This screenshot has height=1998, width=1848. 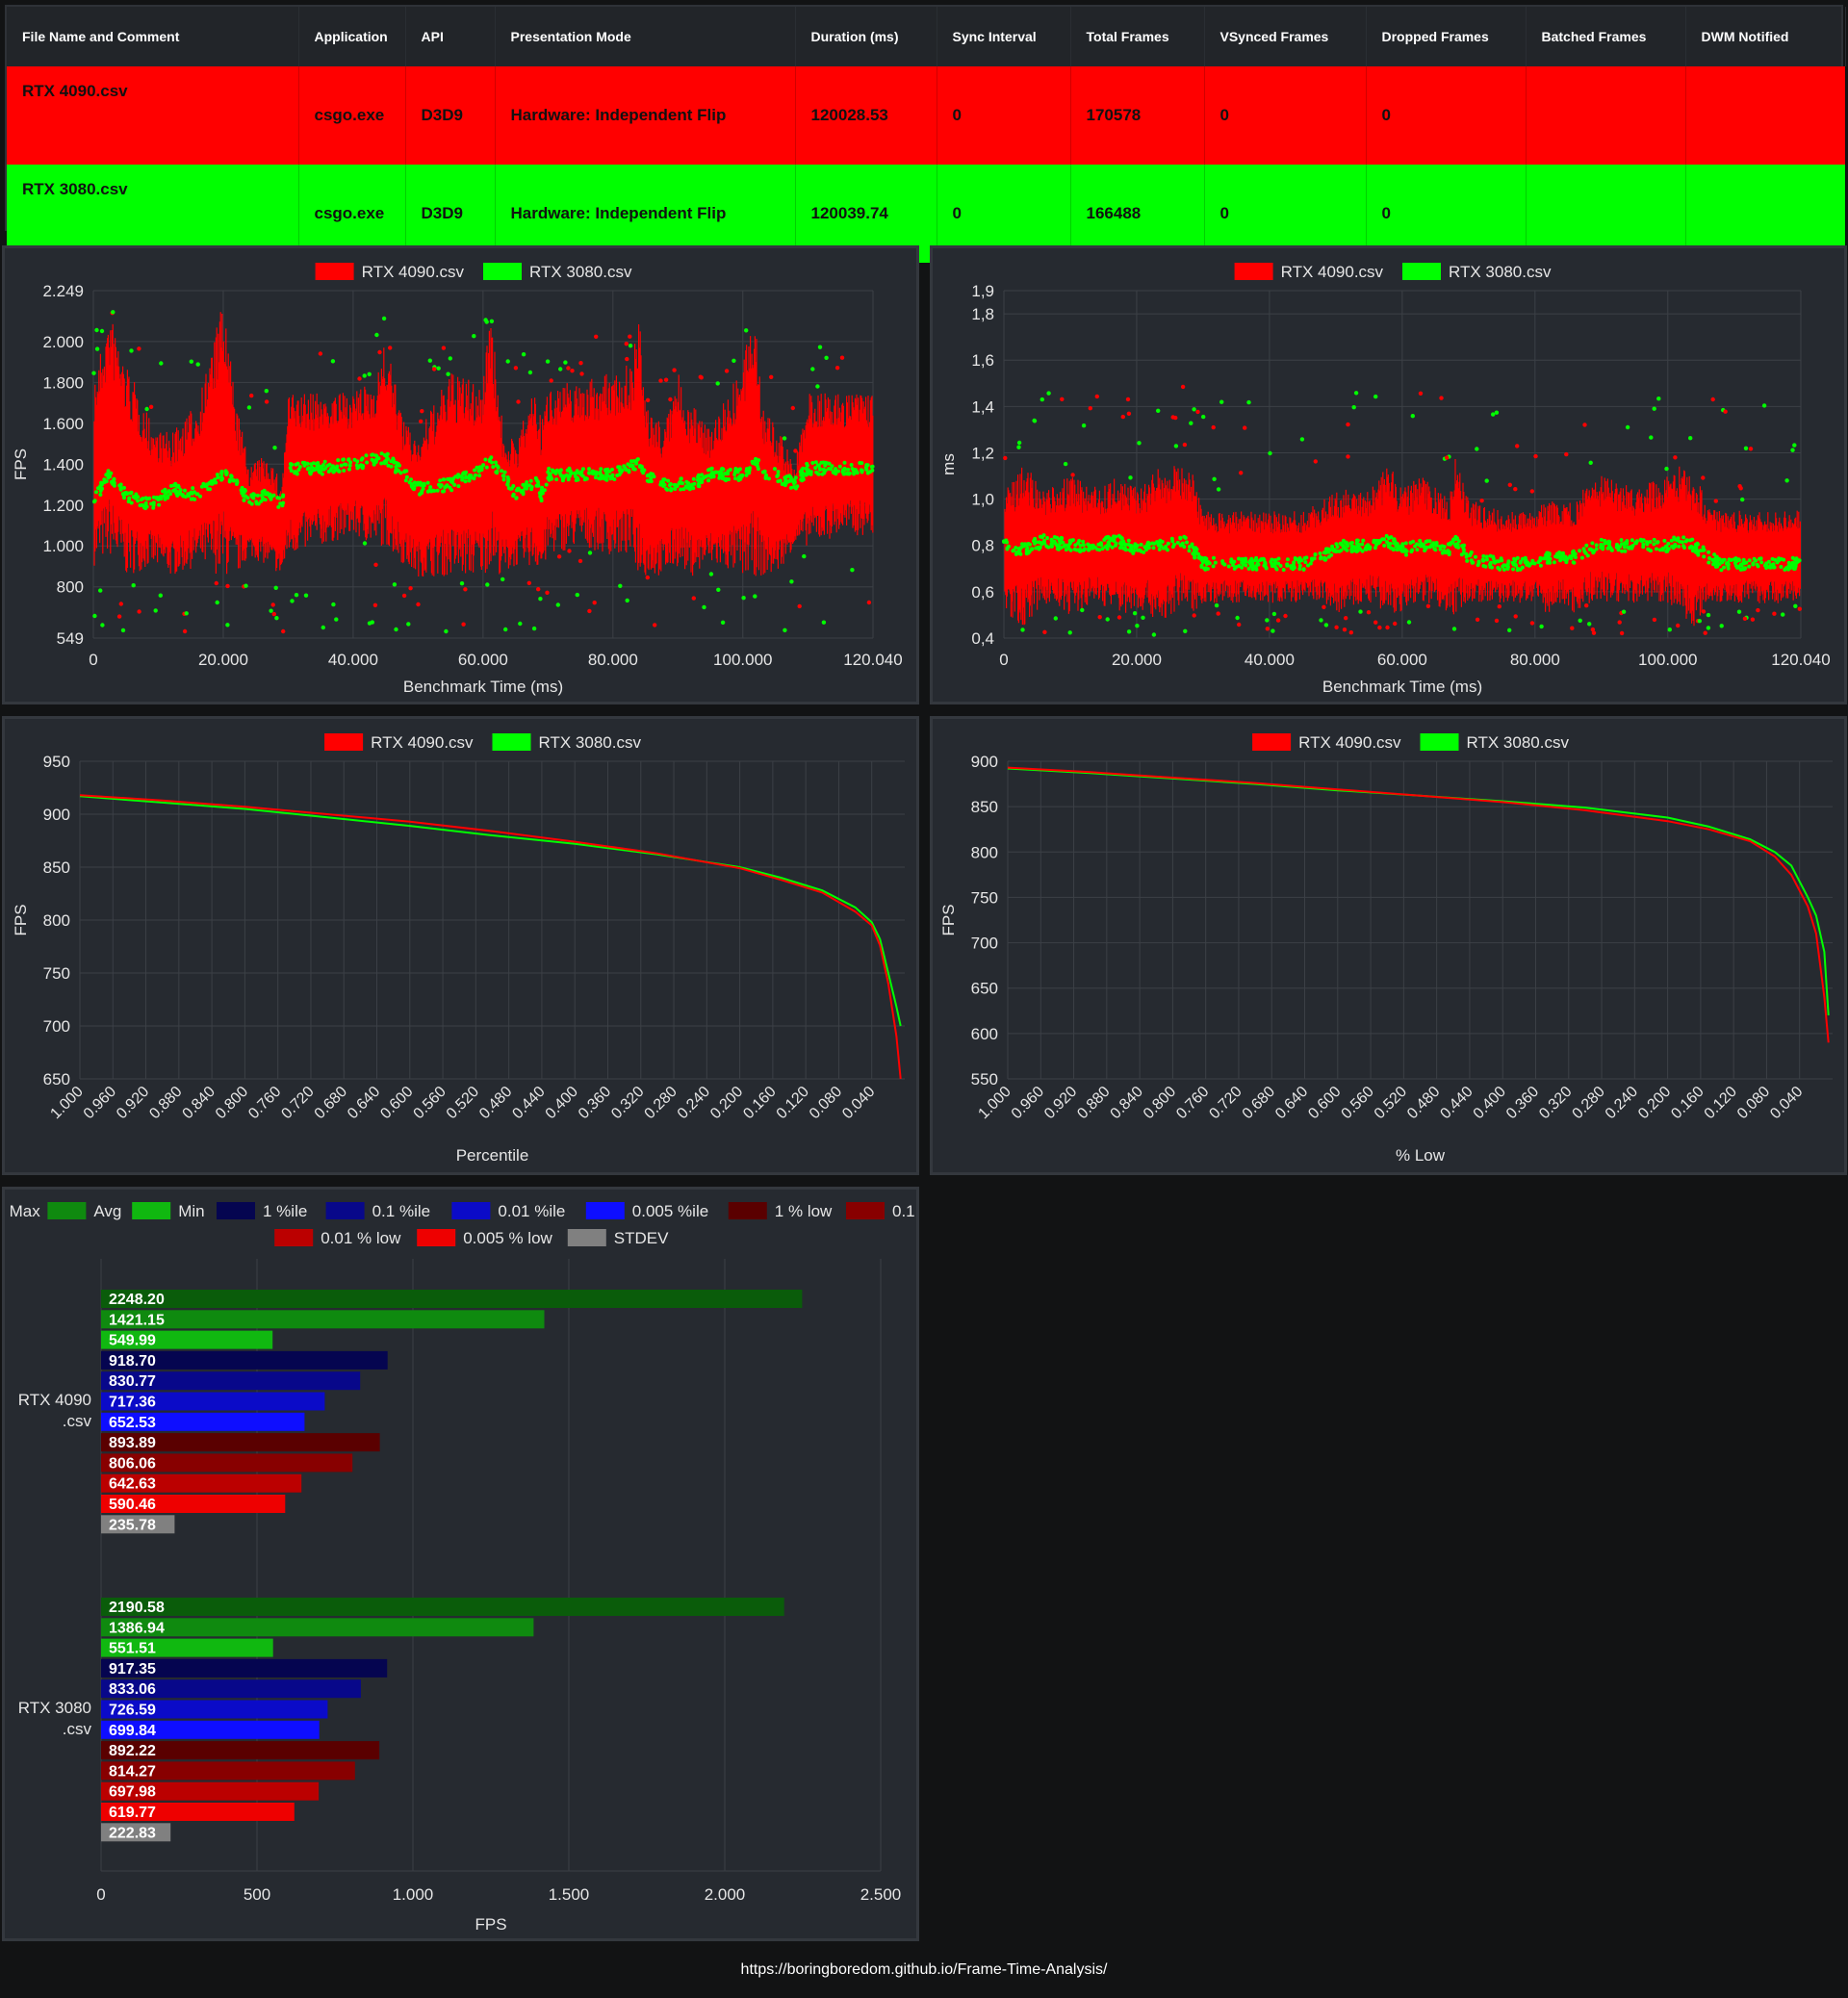 I want to click on y-tick-label: 800, so click(x=56, y=920).